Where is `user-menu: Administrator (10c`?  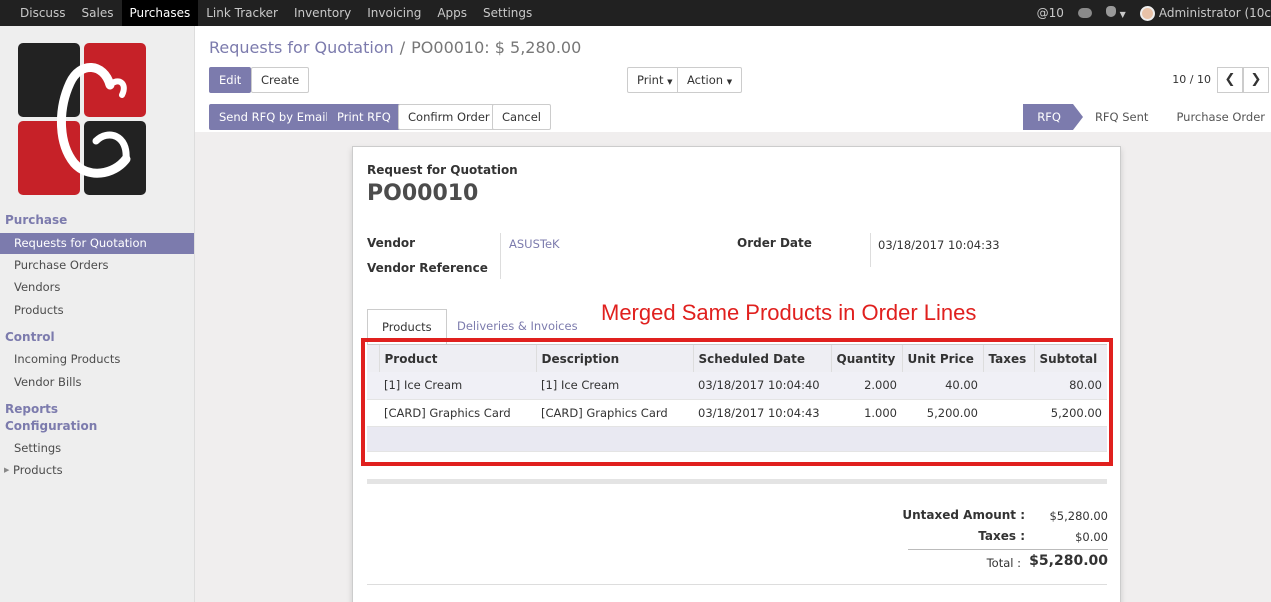
user-menu: Administrator (10c is located at coordinates (1205, 13).